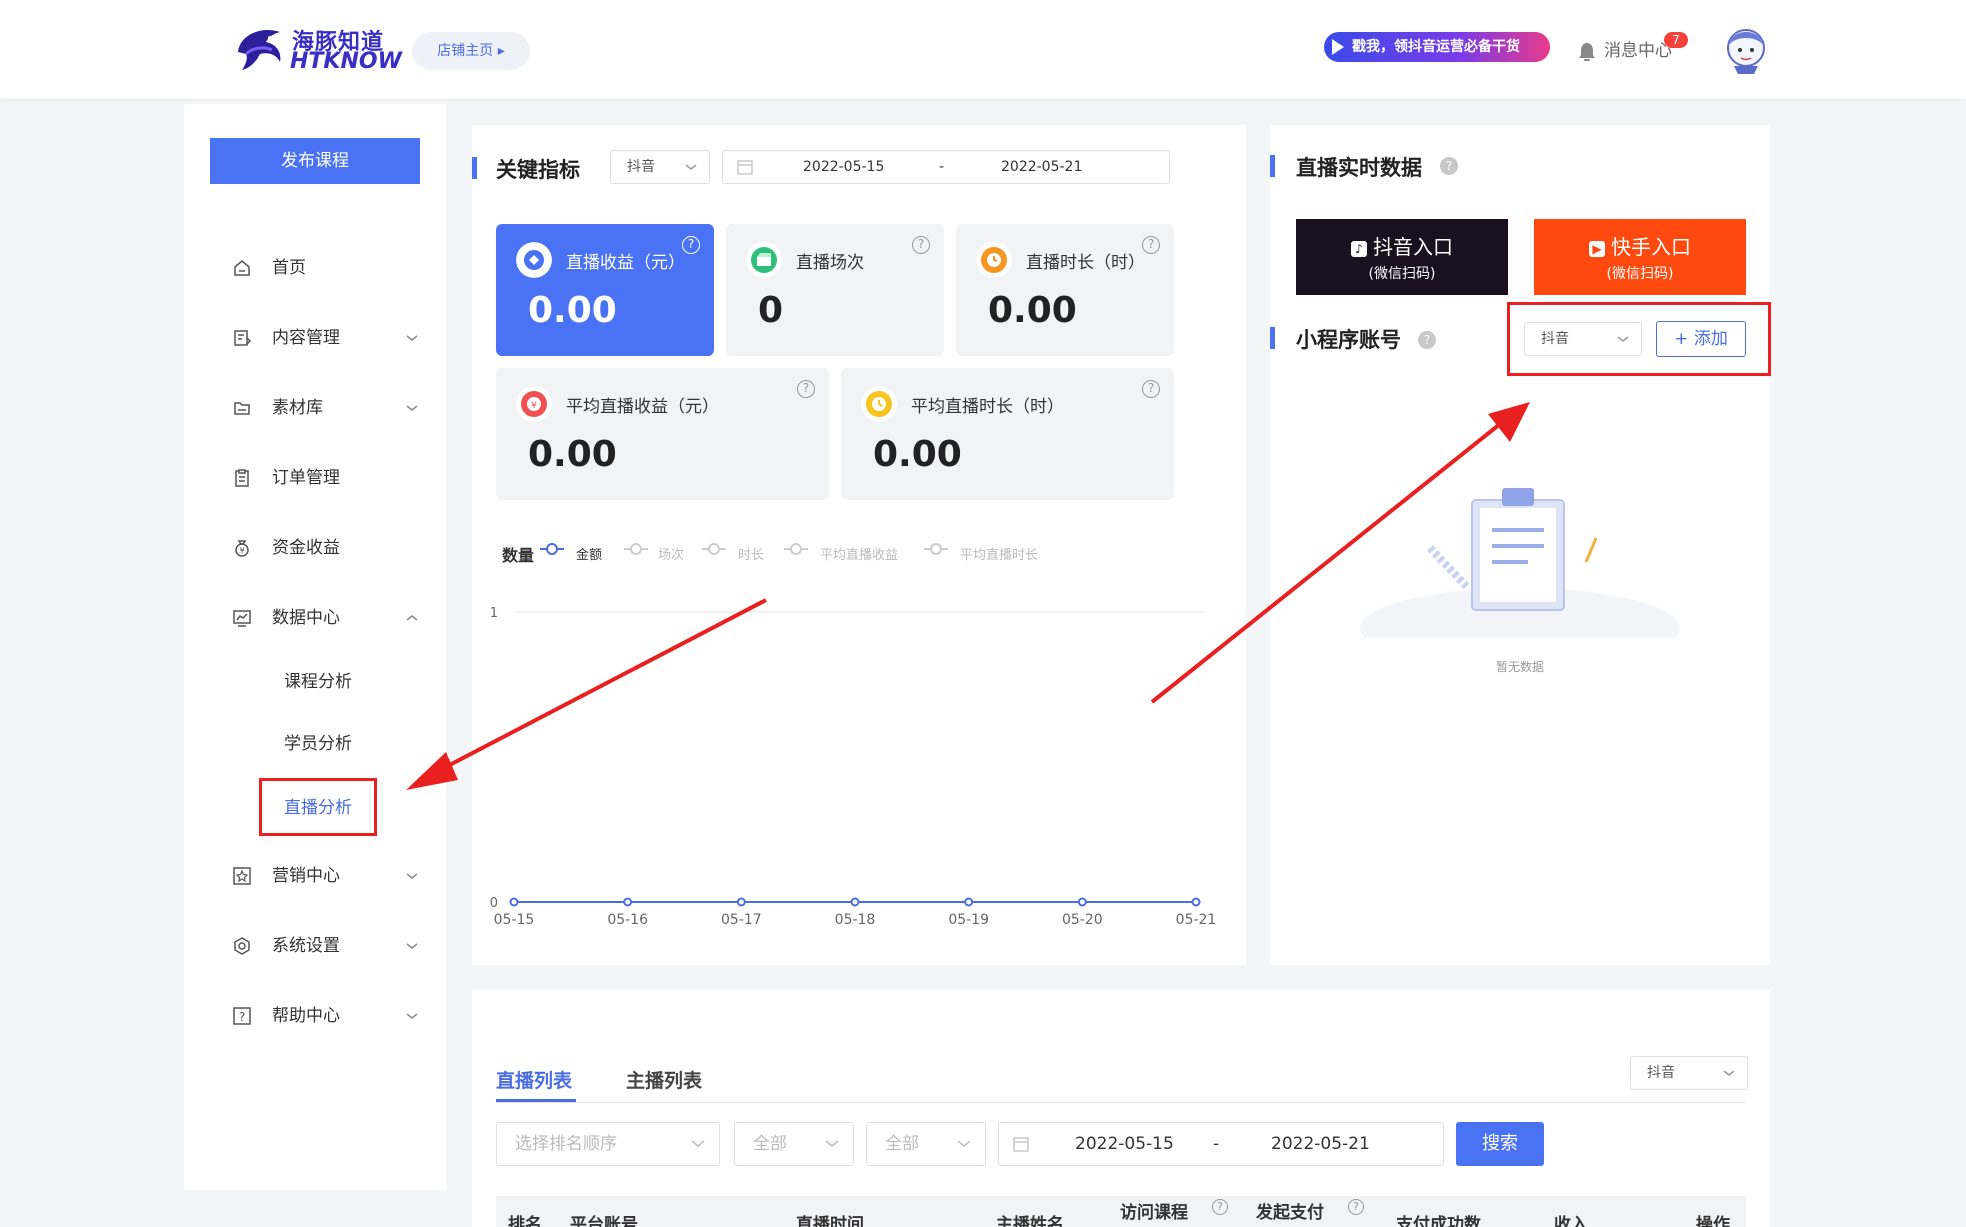 The width and height of the screenshot is (1966, 1227). I want to click on top-header: 海豚知道 HTKNOW 店铺主页 ▸ 戳我，领抖音运营必备干货 消息中心 7, so click(983, 49).